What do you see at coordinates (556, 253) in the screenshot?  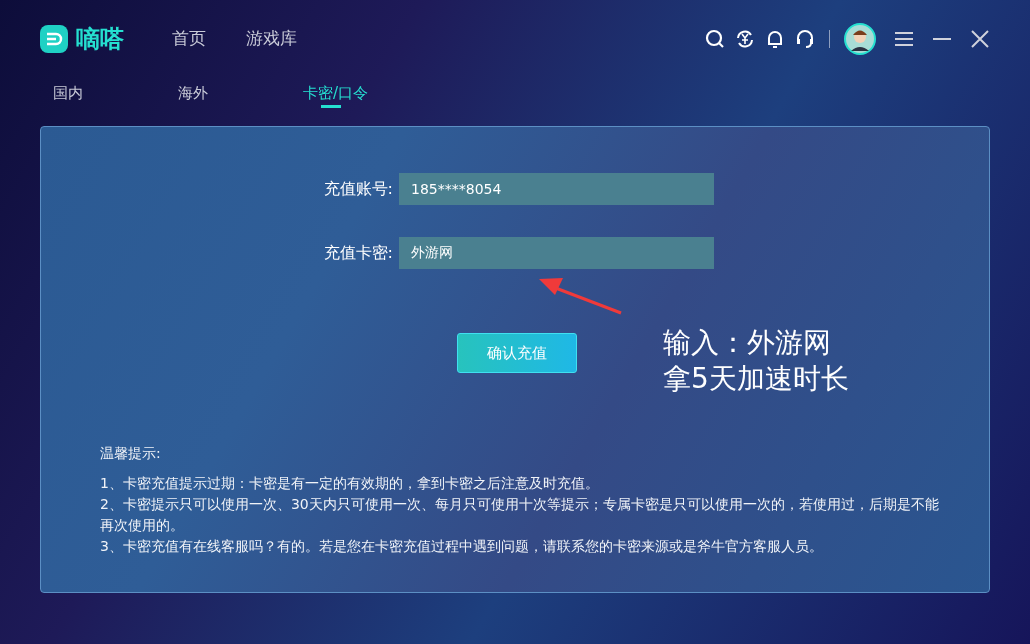 I see `input-field: 外游网` at bounding box center [556, 253].